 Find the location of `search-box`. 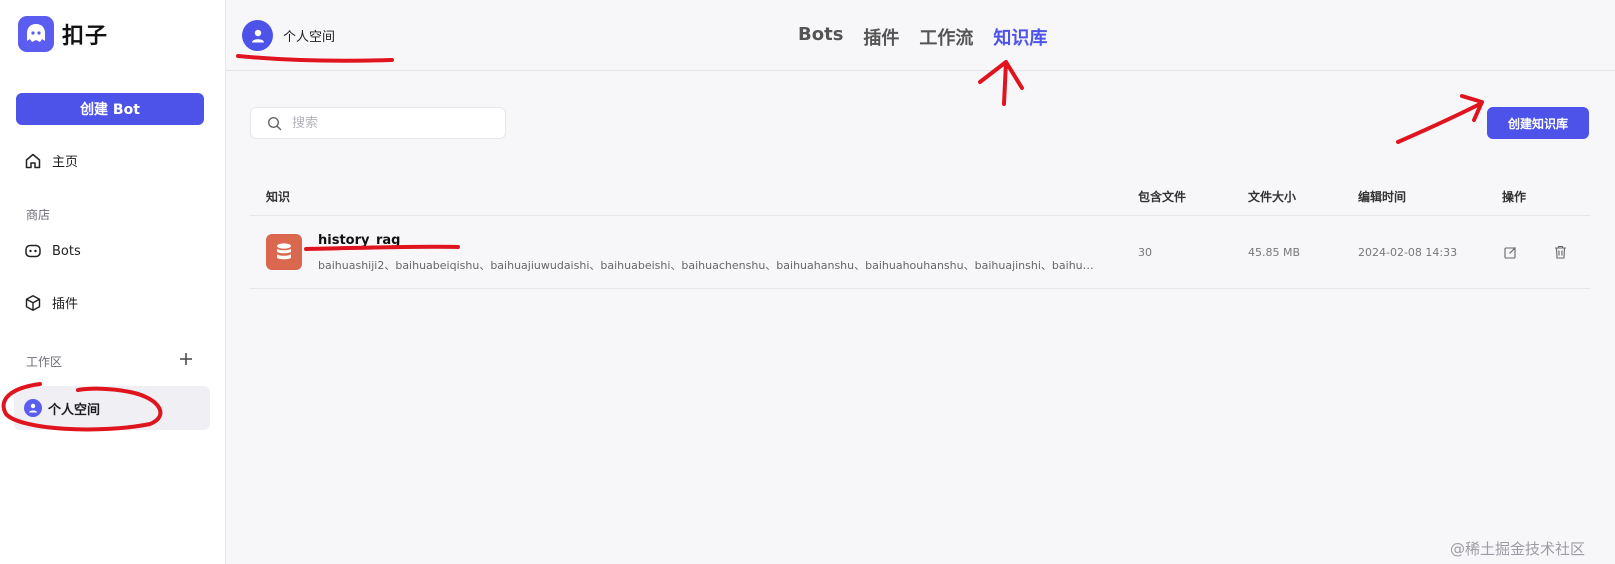

search-box is located at coordinates (378, 123).